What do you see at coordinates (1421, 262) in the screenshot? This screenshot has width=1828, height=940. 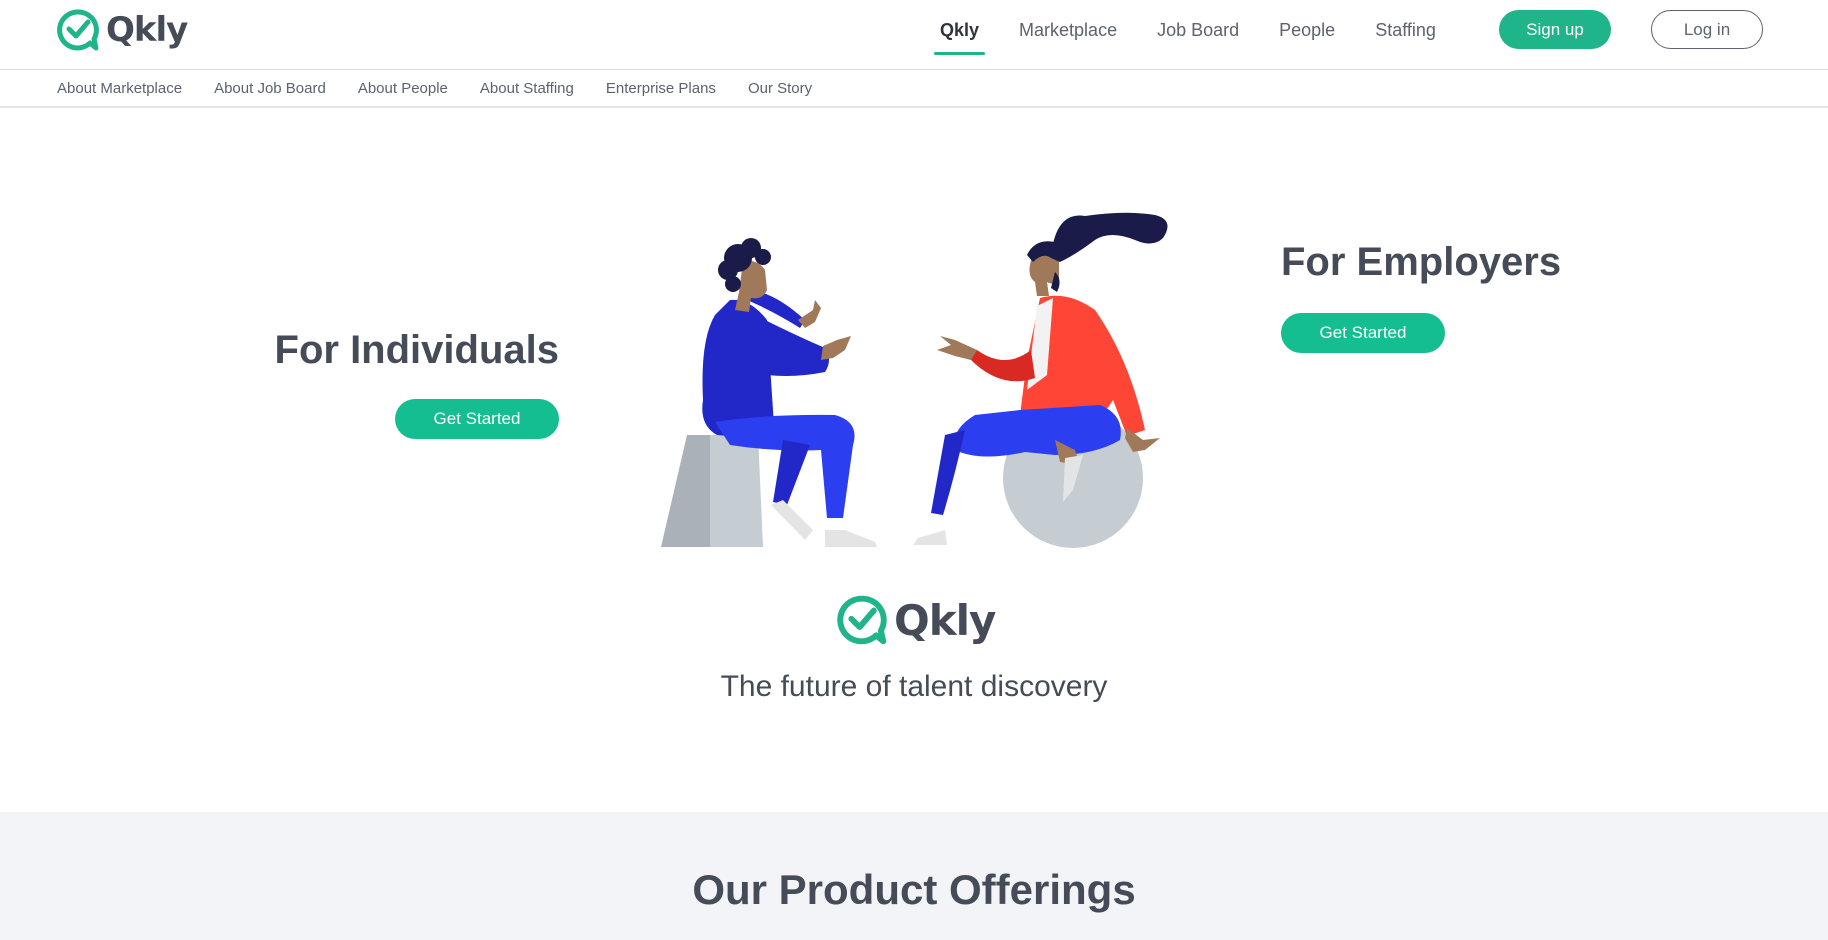 I see `for-employers-heading: For Employers` at bounding box center [1421, 262].